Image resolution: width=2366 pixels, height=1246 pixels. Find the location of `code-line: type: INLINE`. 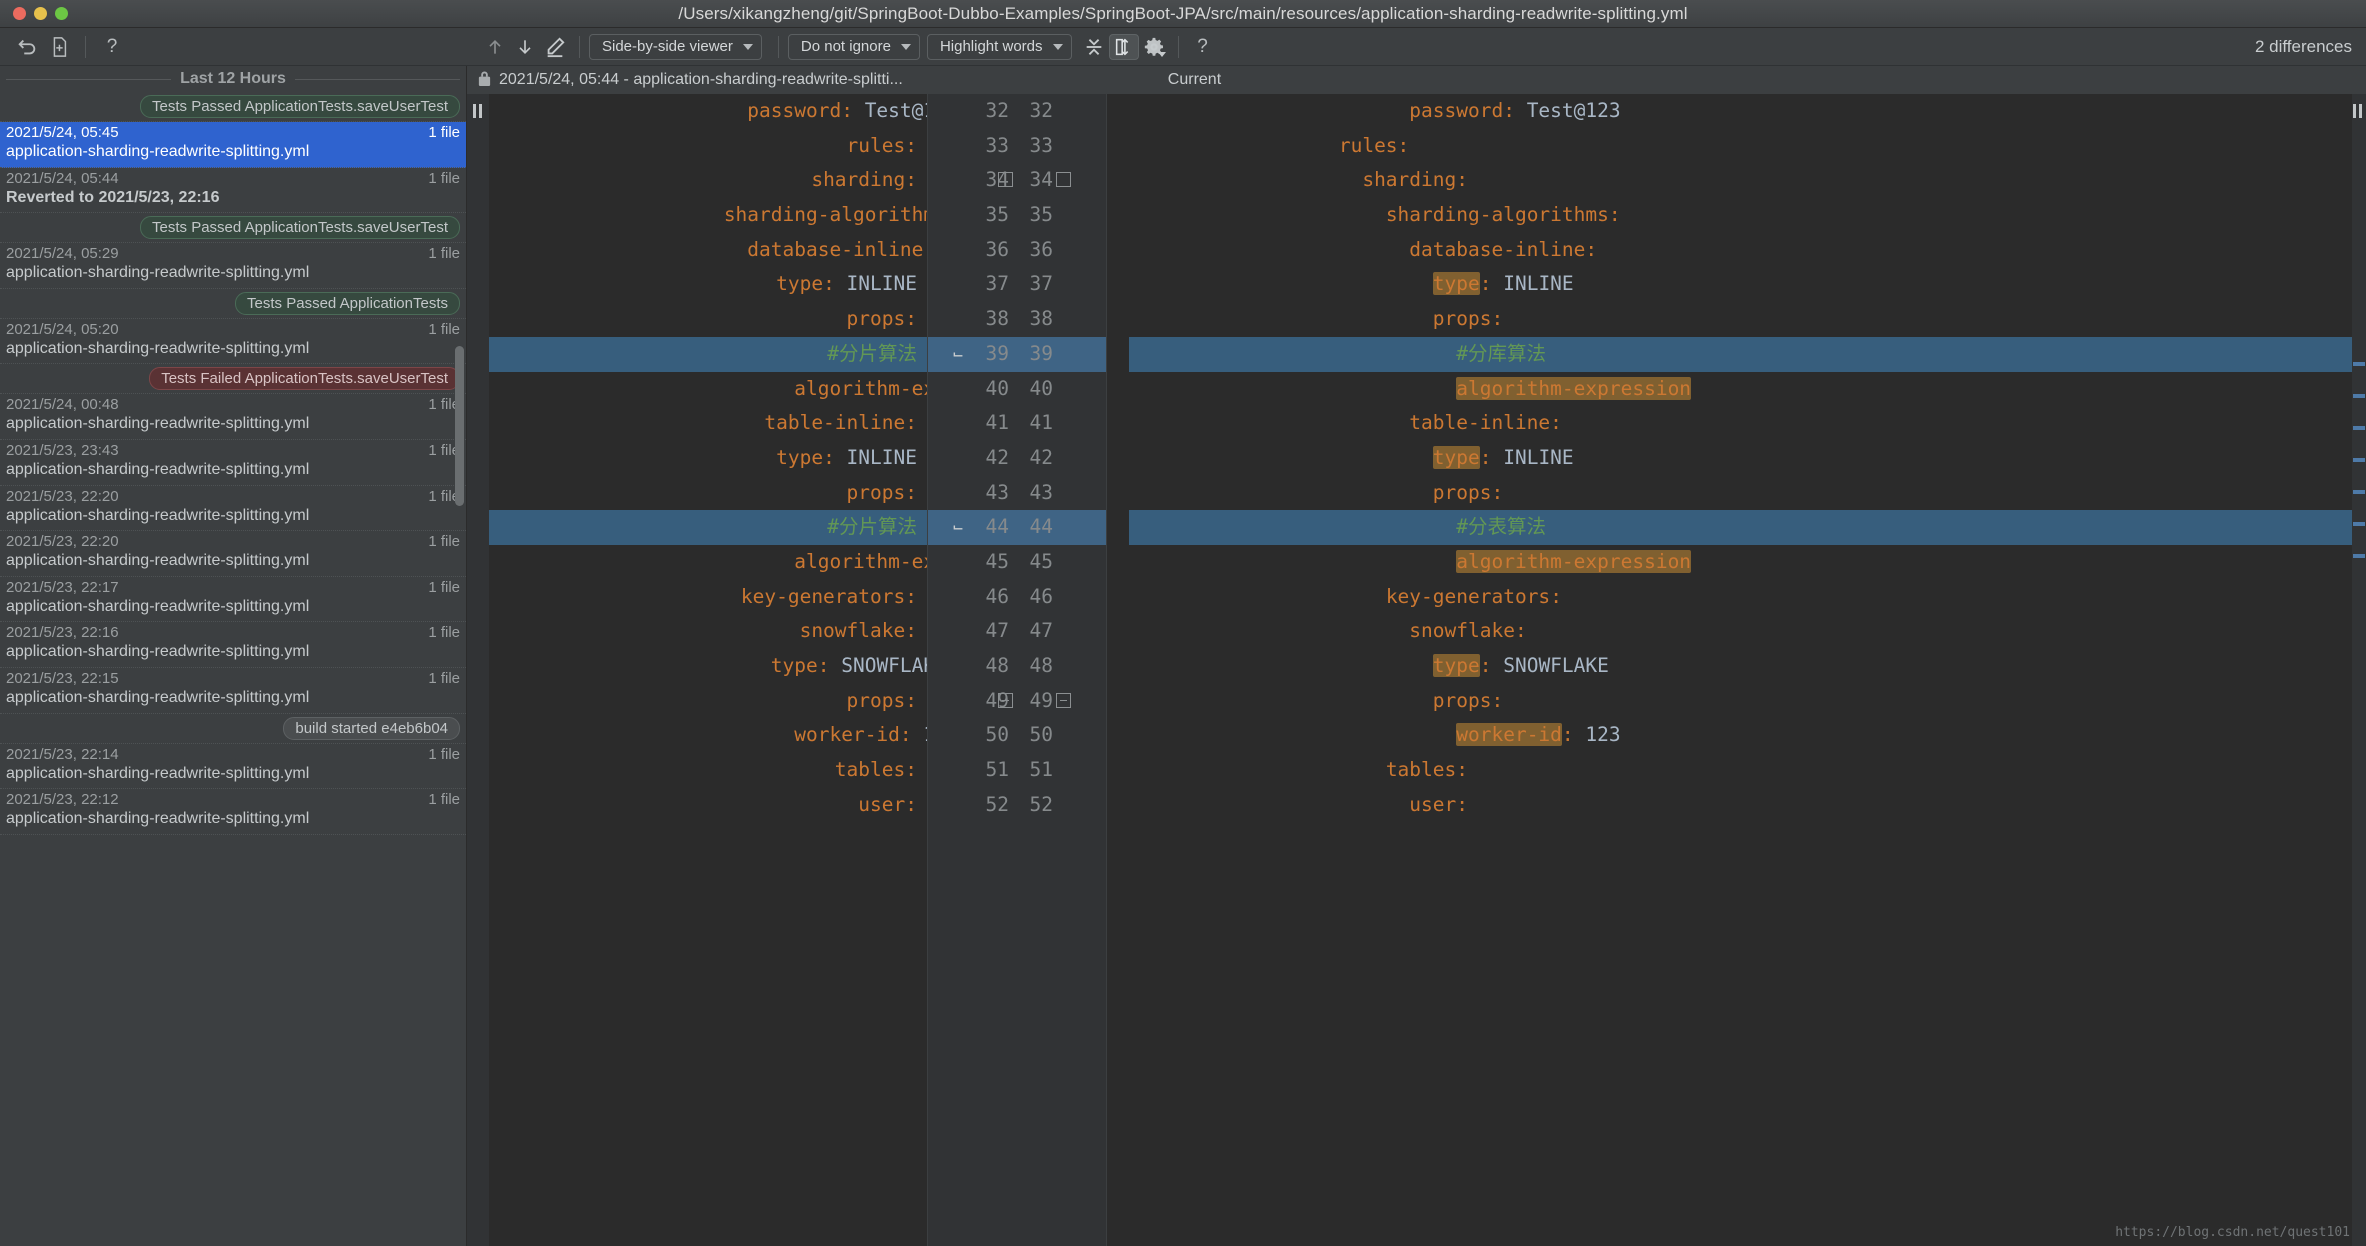

code-line: type: INLINE is located at coordinates (1747, 458).